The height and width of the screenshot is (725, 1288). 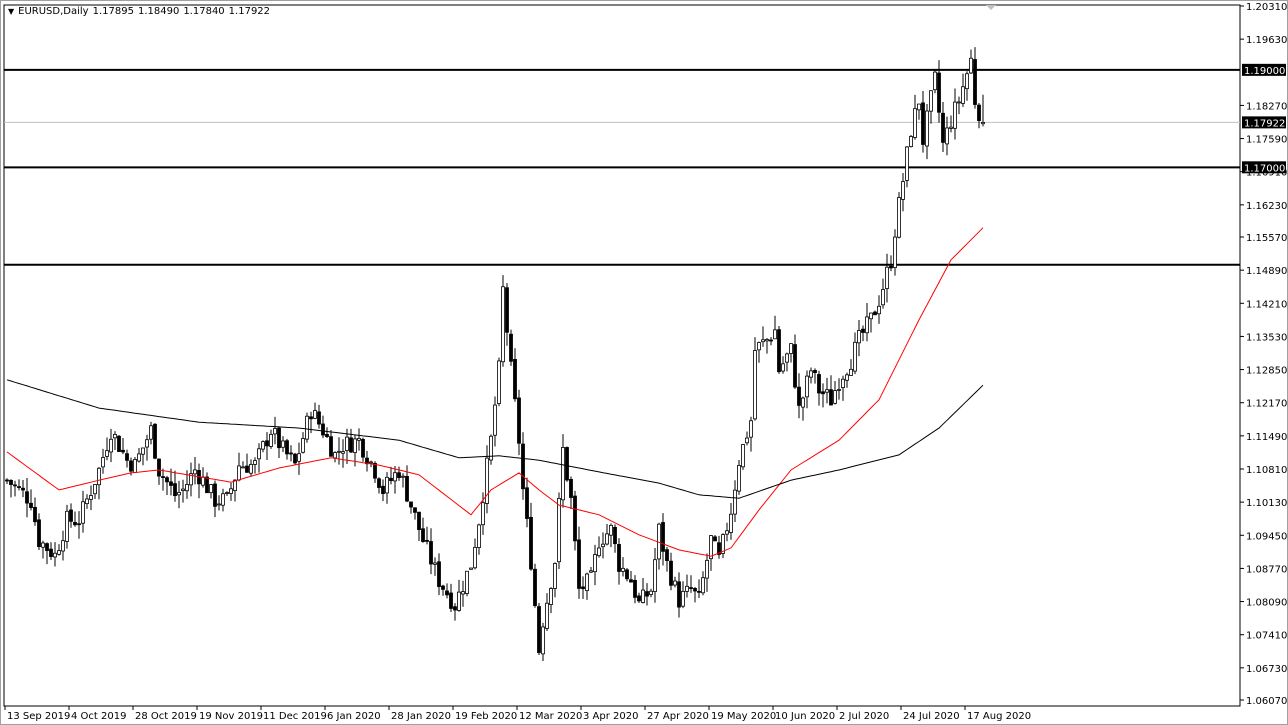 I want to click on x-tick-label: 3 Apr 2020, so click(x=610, y=716).